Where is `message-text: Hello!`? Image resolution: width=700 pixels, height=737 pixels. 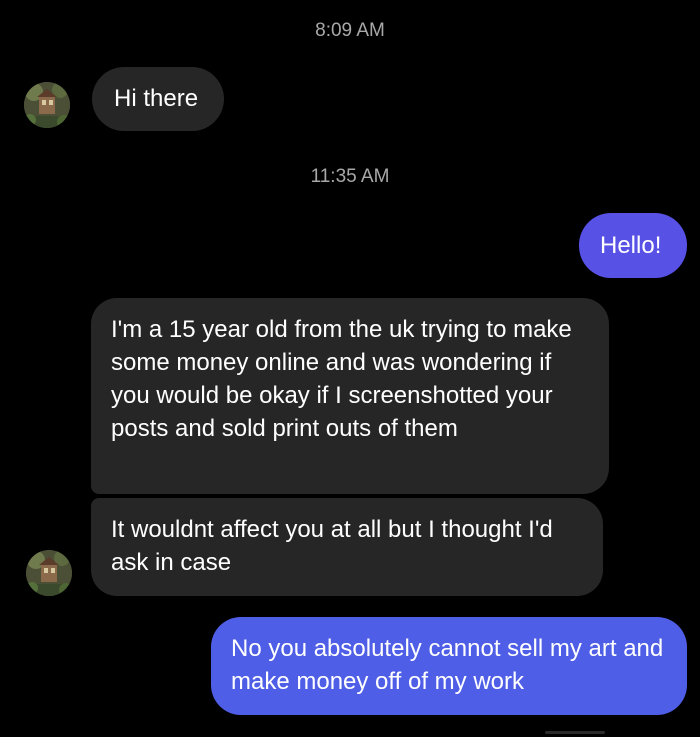 message-text: Hello! is located at coordinates (631, 245).